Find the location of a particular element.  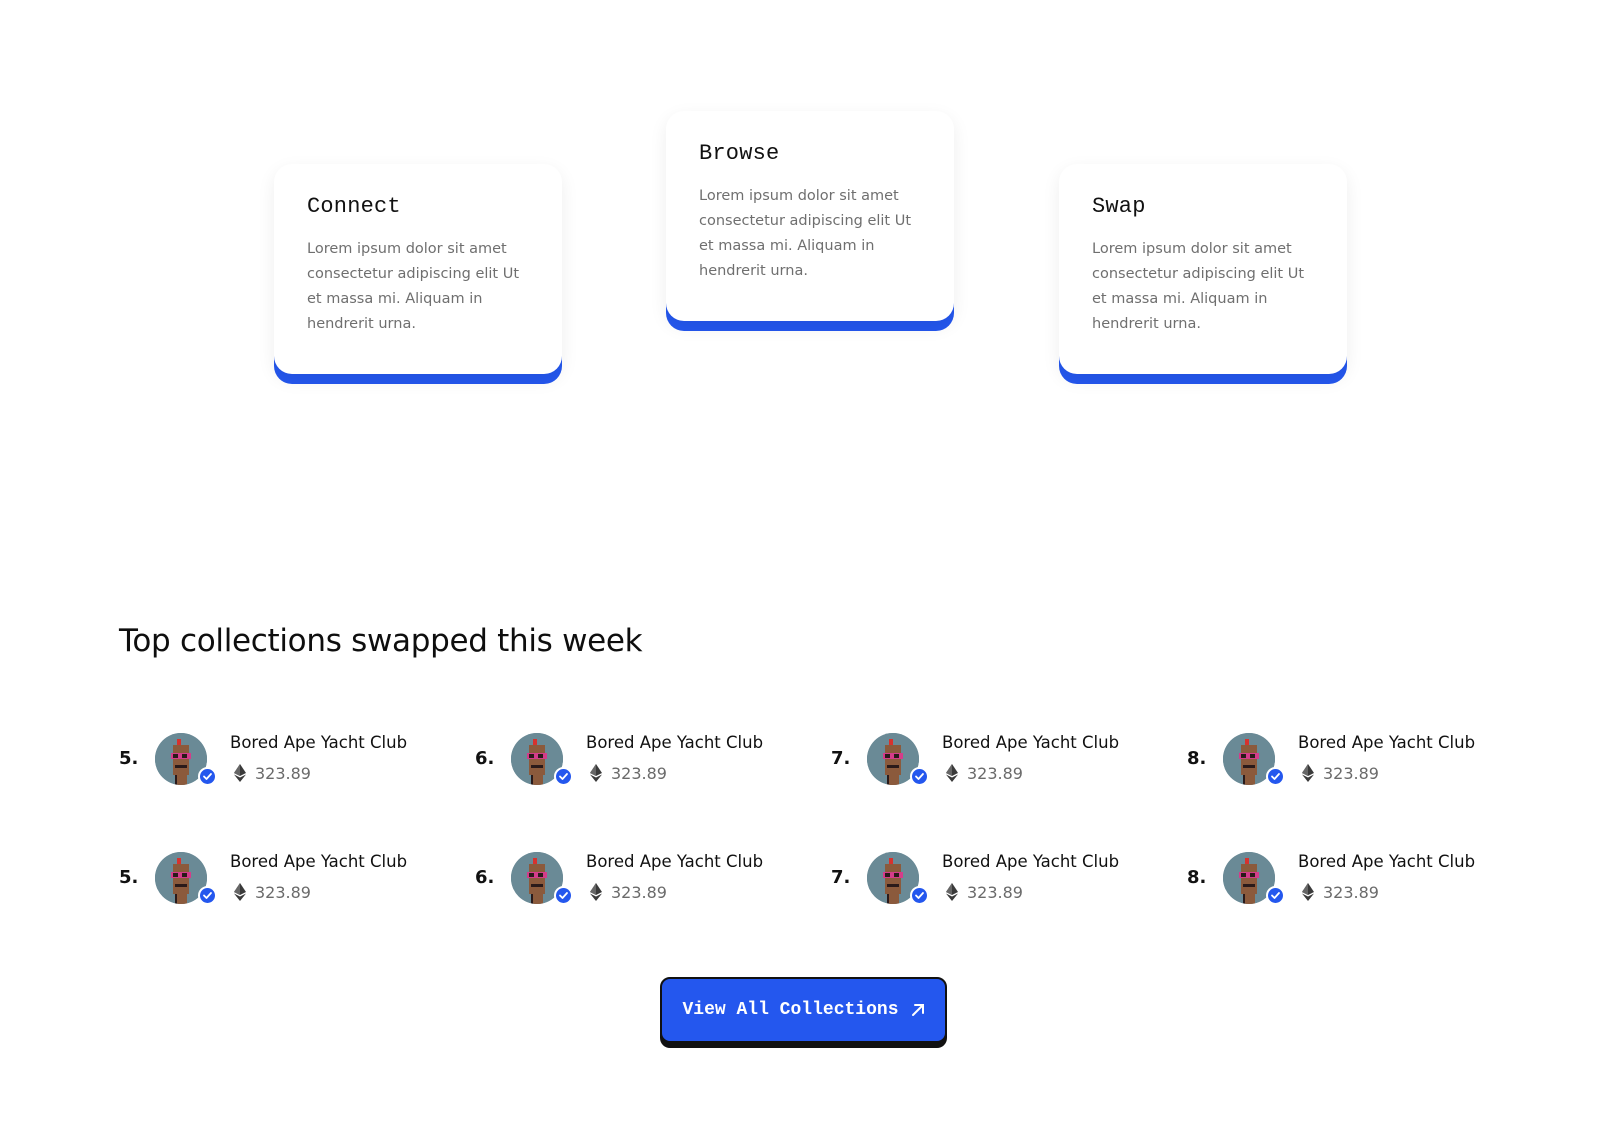

view-all-collections-button: View All Collections is located at coordinates (803, 1010).